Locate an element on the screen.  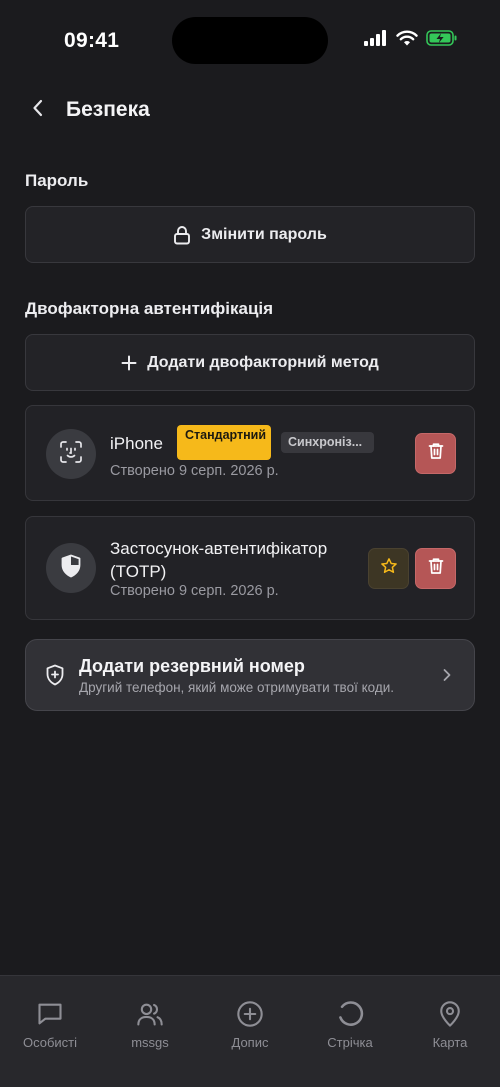
tab-label: Допис is located at coordinates (250, 1042).